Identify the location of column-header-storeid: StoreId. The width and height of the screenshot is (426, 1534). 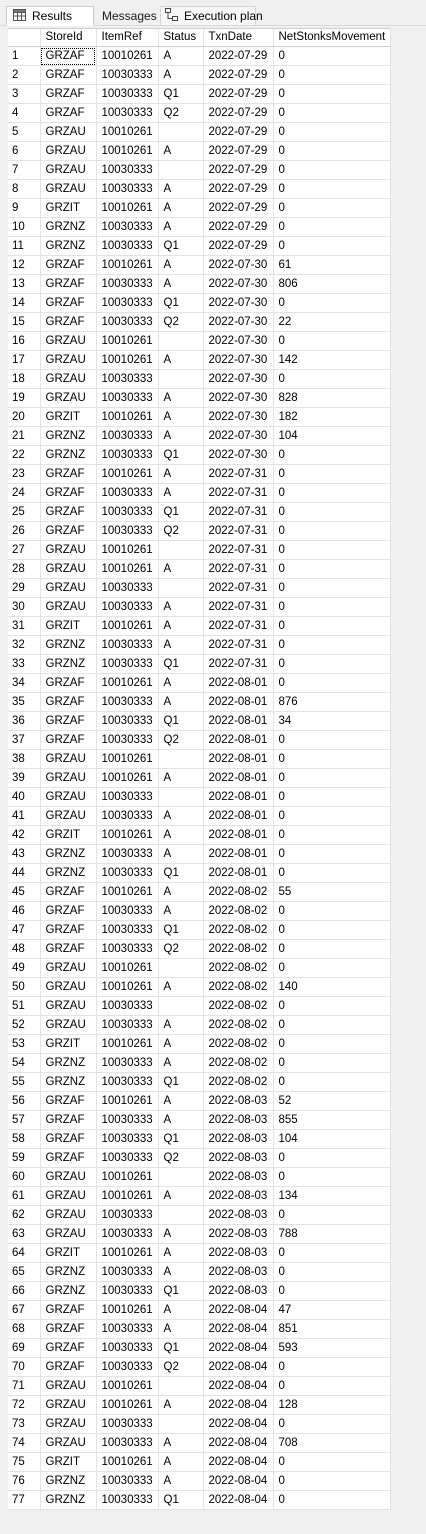
(68, 38).